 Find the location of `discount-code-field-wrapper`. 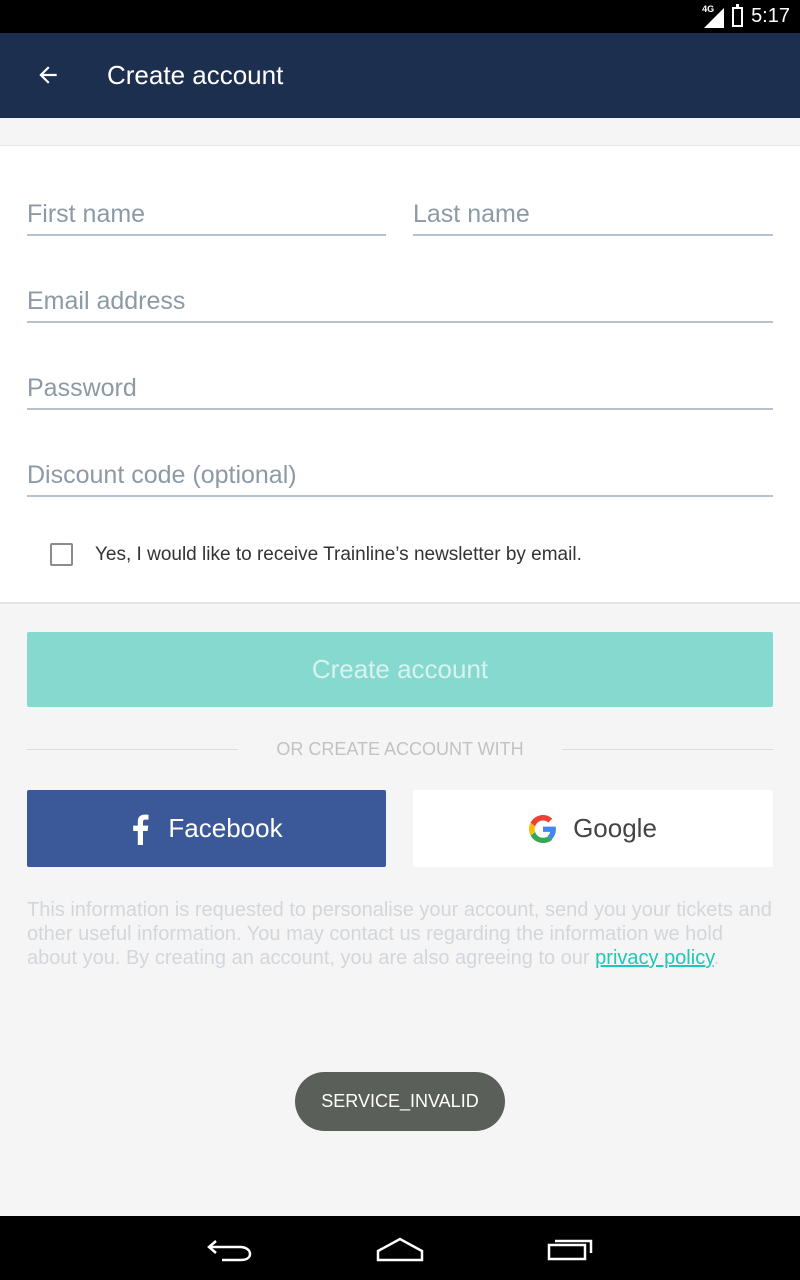

discount-code-field-wrapper is located at coordinates (400, 476).